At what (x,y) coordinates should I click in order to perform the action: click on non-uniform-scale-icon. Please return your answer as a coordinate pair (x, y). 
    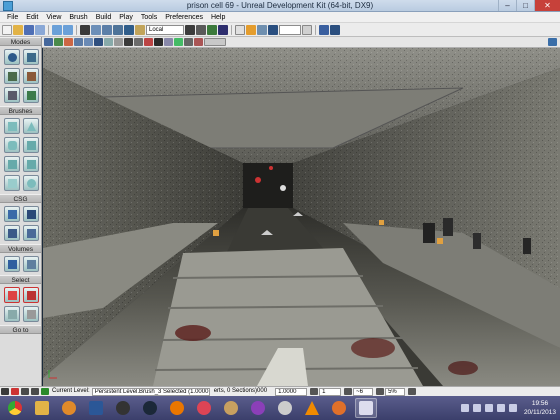
    Looking at the image, I should click on (129, 29).